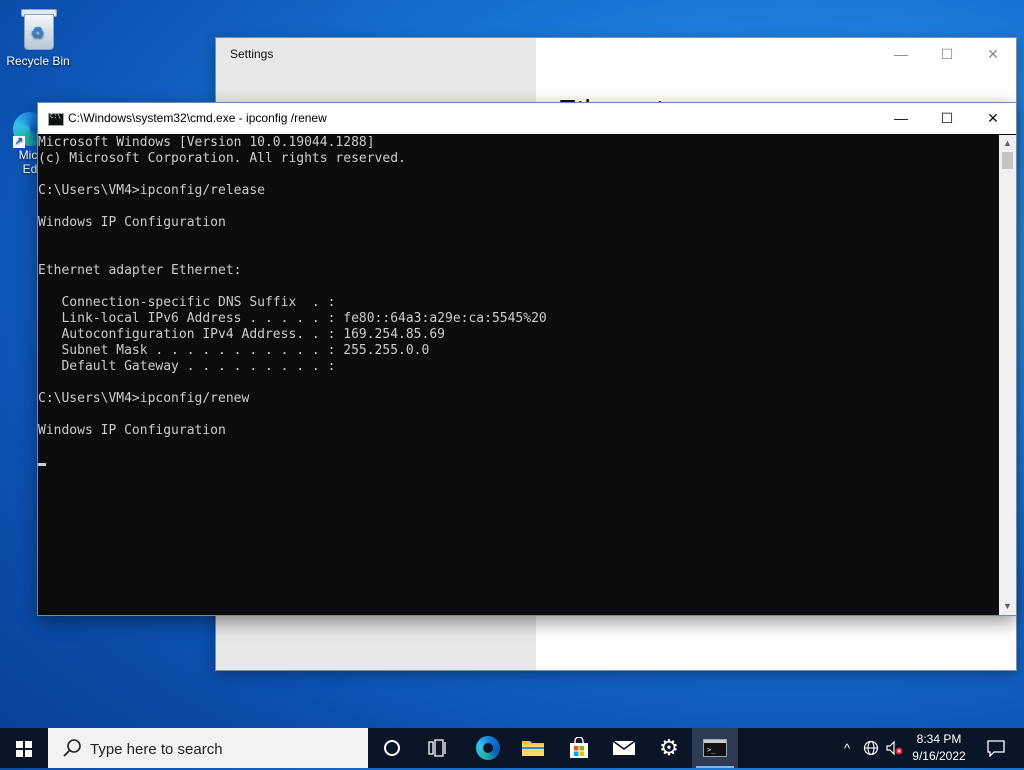  Describe the element at coordinates (901, 118) in the screenshot. I see `cmd-minimize-button: —` at that location.